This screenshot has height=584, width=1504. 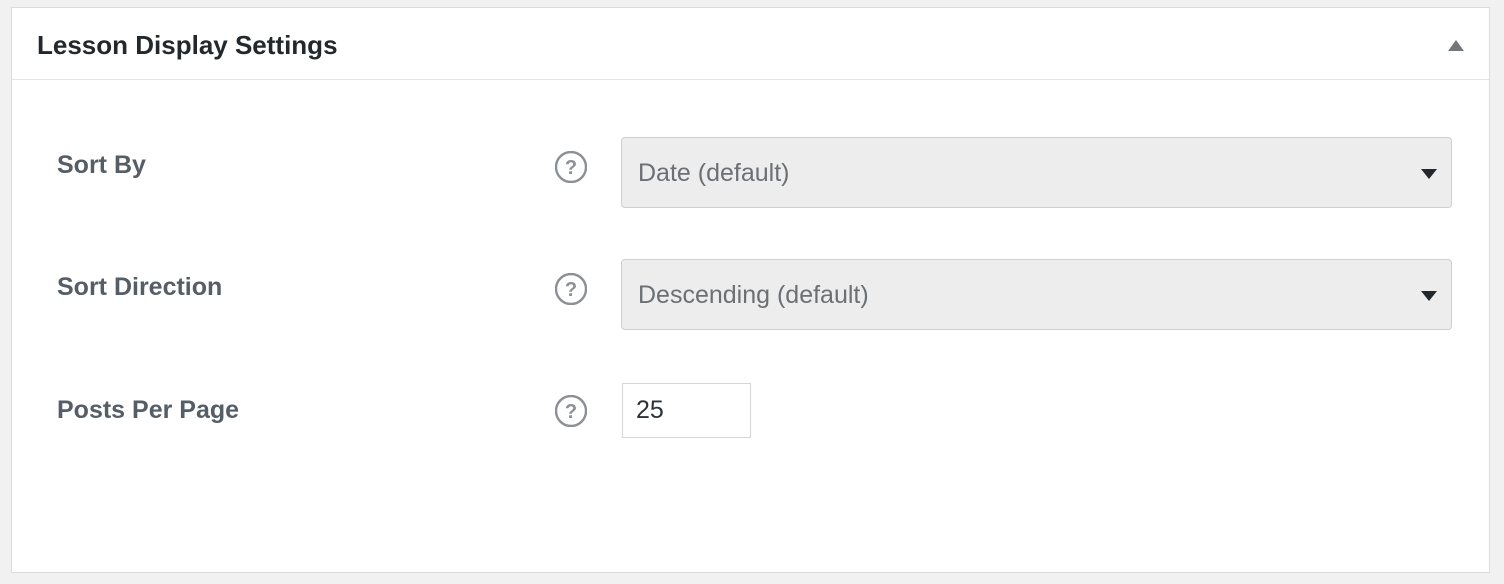 I want to click on sort-by-selected-value: Date (default), so click(x=714, y=173).